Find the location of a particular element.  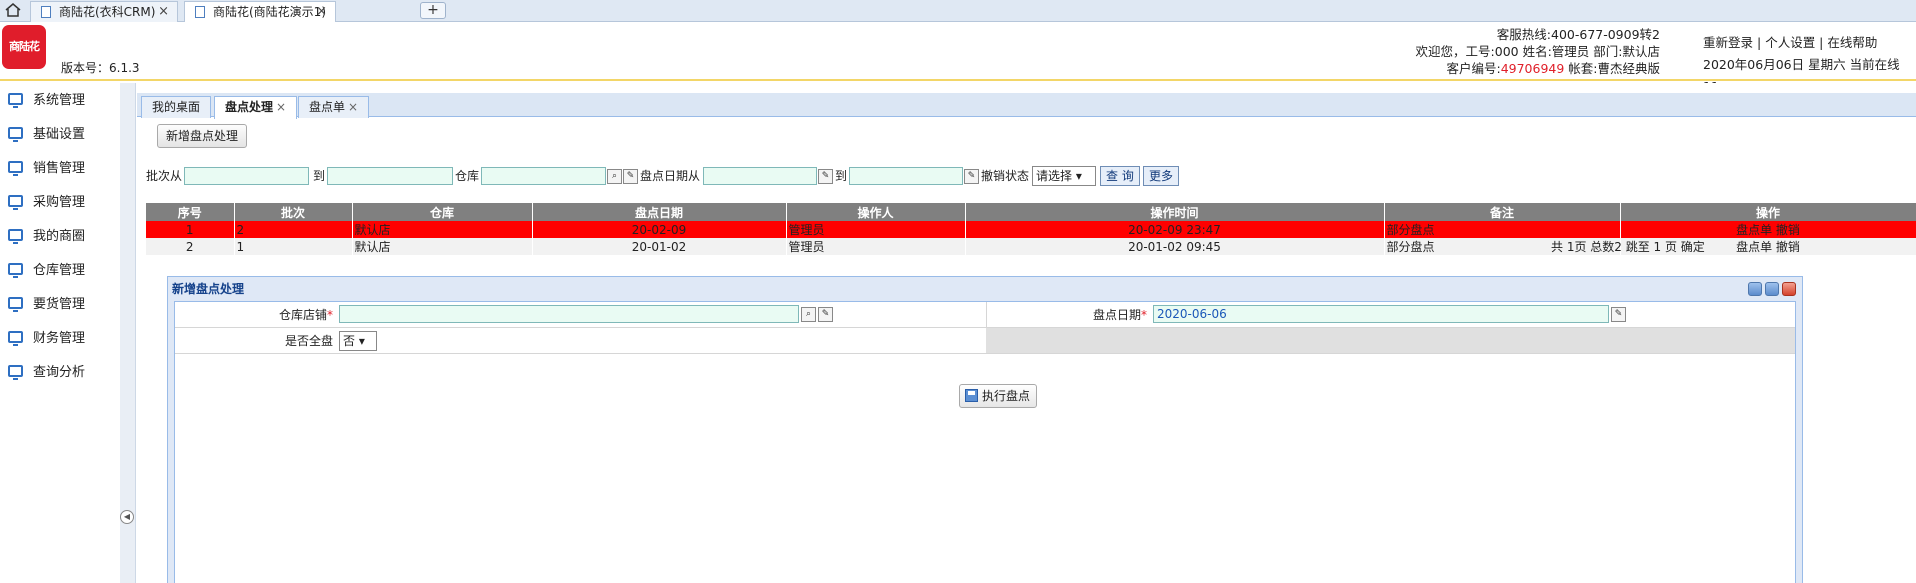

sidebar-item-circle: 我的商圈 is located at coordinates (46, 237).